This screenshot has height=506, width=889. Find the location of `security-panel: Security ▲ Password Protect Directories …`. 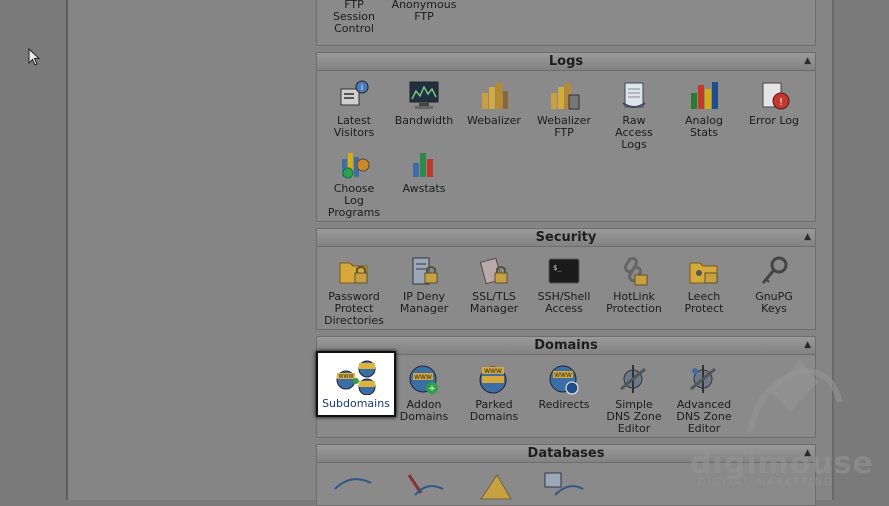

security-panel: Security ▲ Password Protect Directories … is located at coordinates (566, 279).